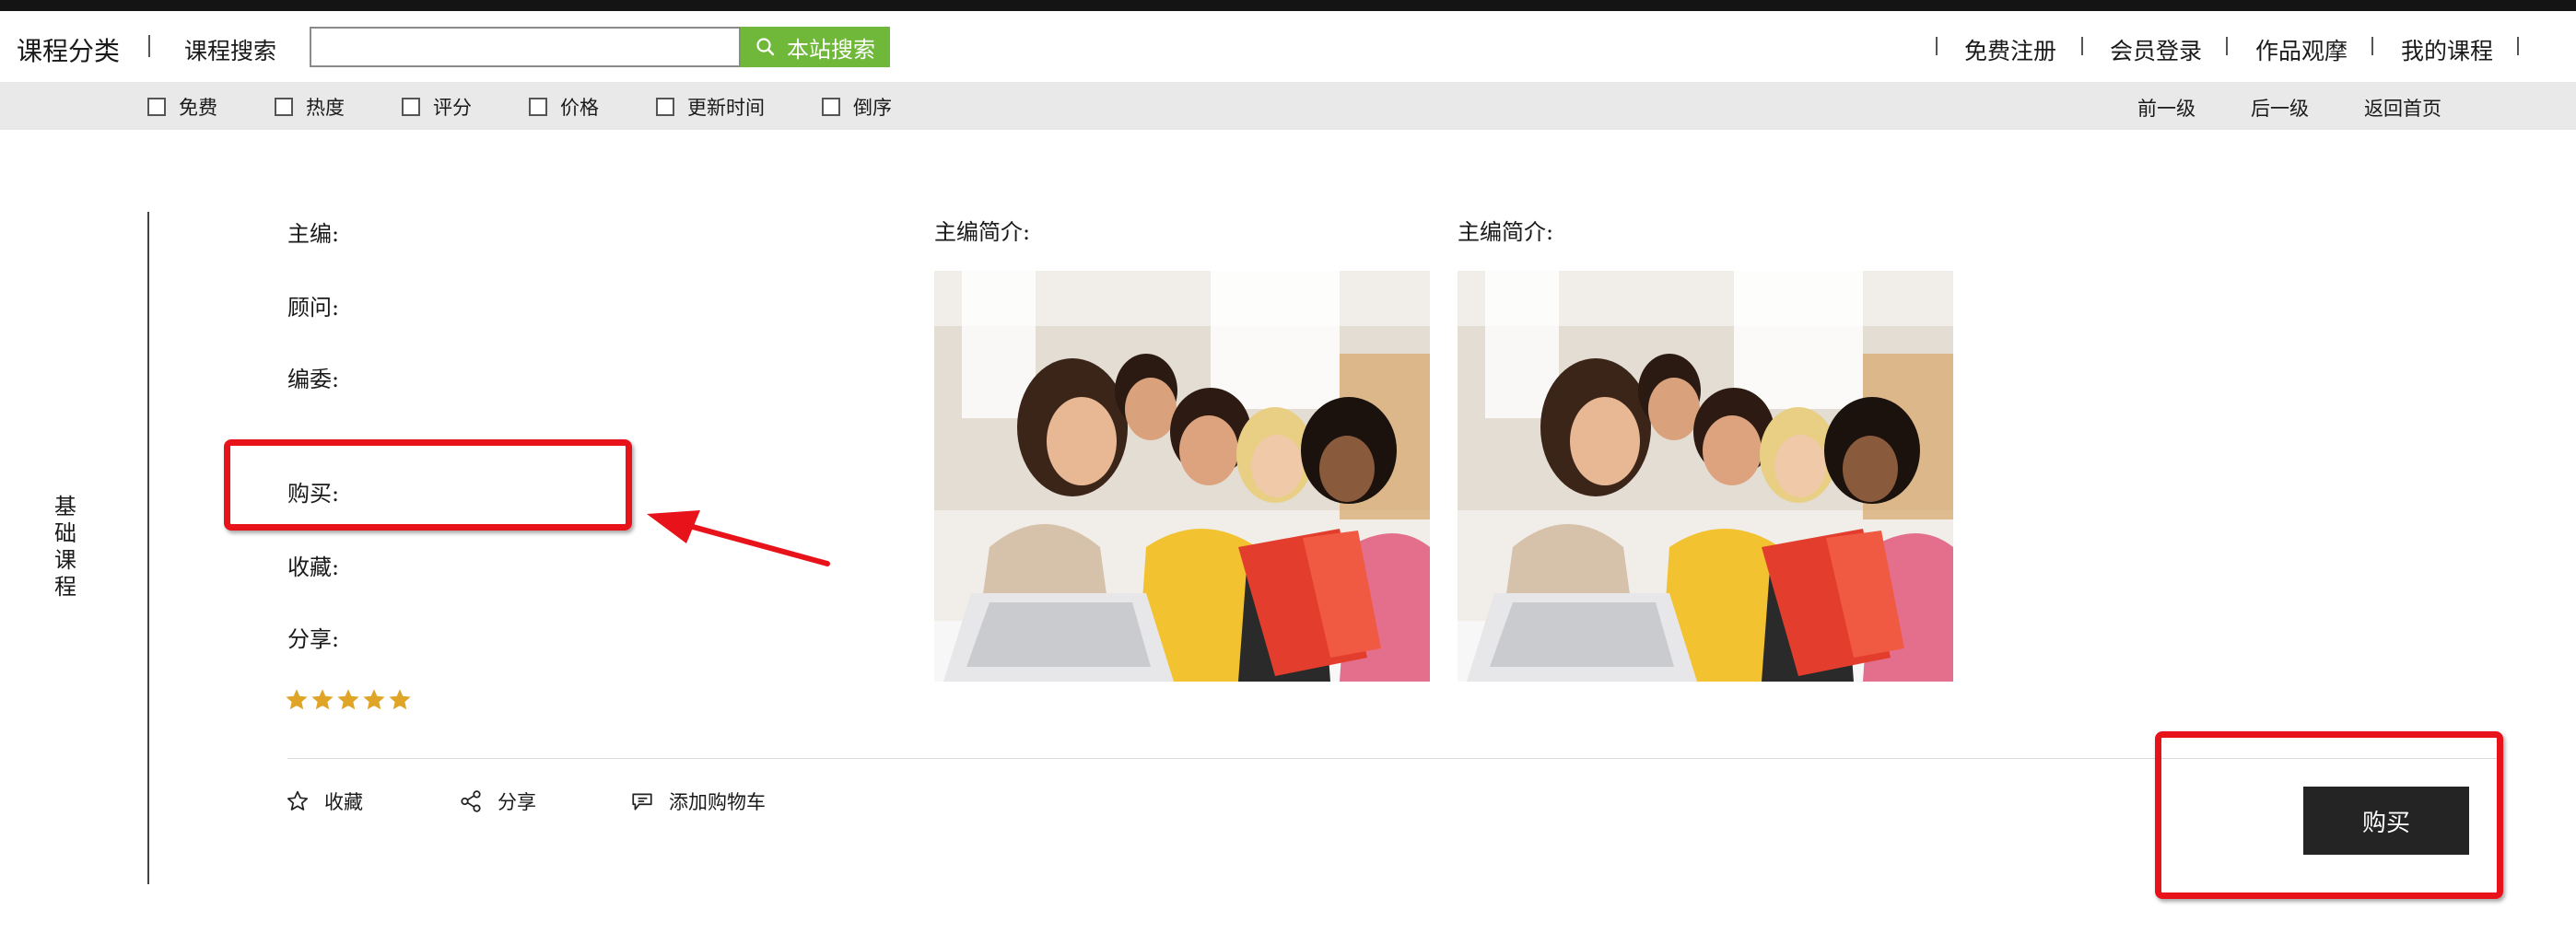 The width and height of the screenshot is (2576, 945). Describe the element at coordinates (2166, 108) in the screenshot. I see `prev-level-link: 前一级` at that location.